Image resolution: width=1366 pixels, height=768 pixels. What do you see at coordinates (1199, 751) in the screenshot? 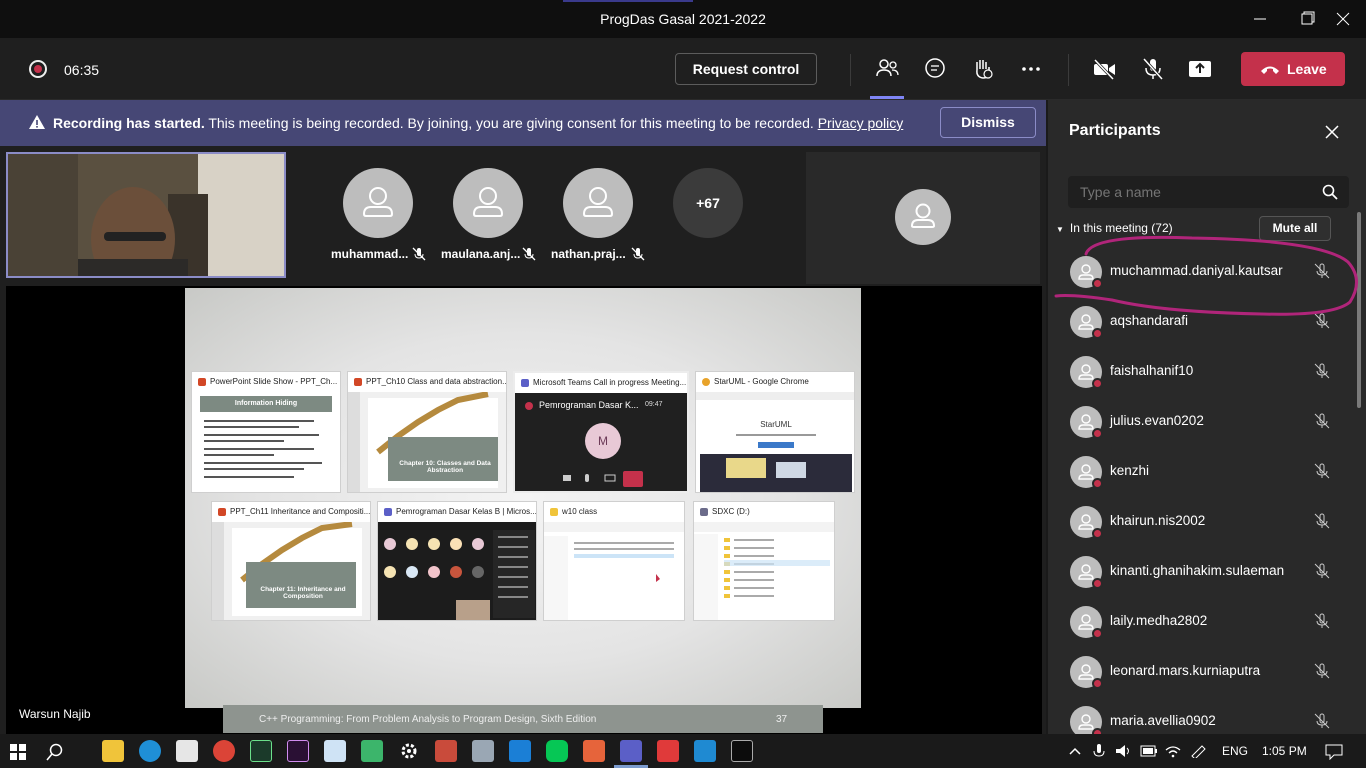
I see `pen-icon` at bounding box center [1199, 751].